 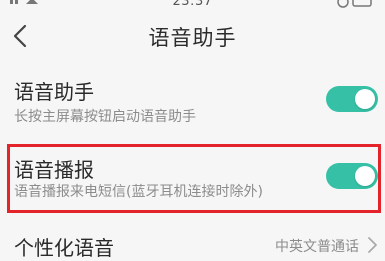 What do you see at coordinates (352, 176) in the screenshot?
I see `broadcast-toggle` at bounding box center [352, 176].